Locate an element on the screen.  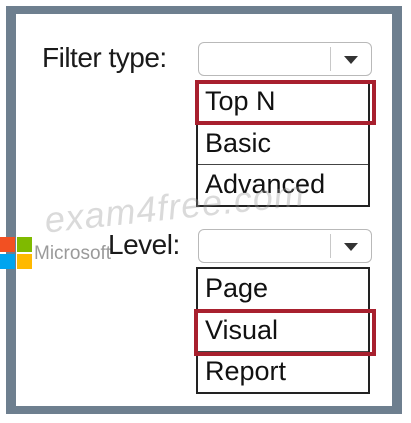
level-option-page: Page is located at coordinates (283, 289).